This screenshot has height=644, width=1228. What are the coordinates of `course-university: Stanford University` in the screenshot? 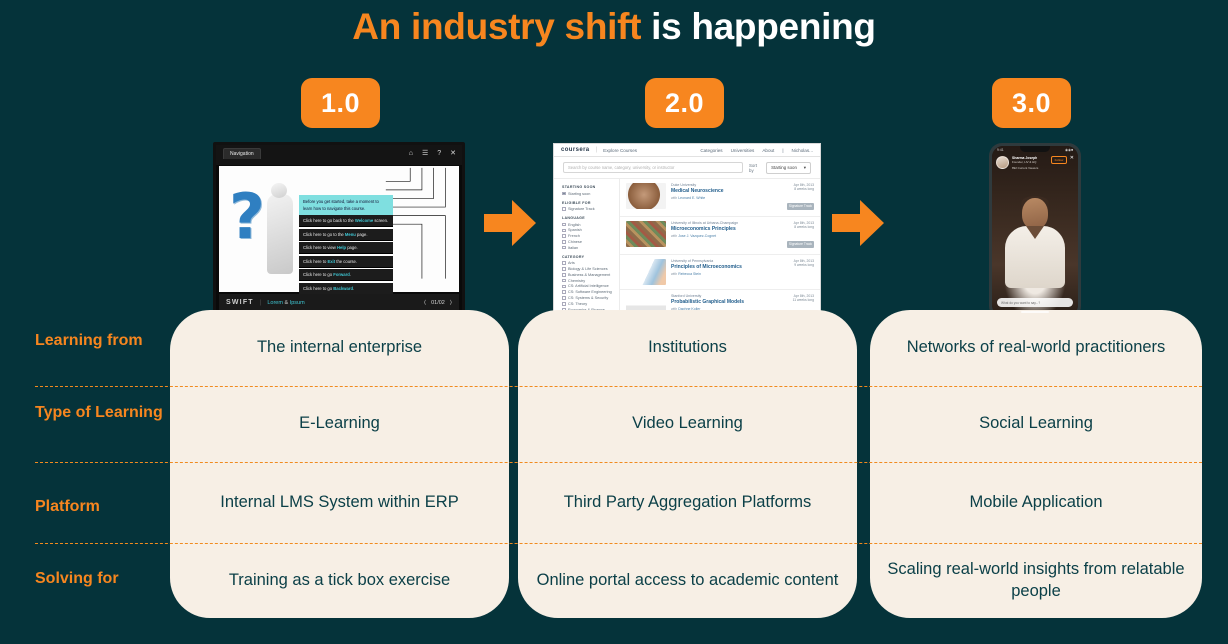 It's located at (686, 296).